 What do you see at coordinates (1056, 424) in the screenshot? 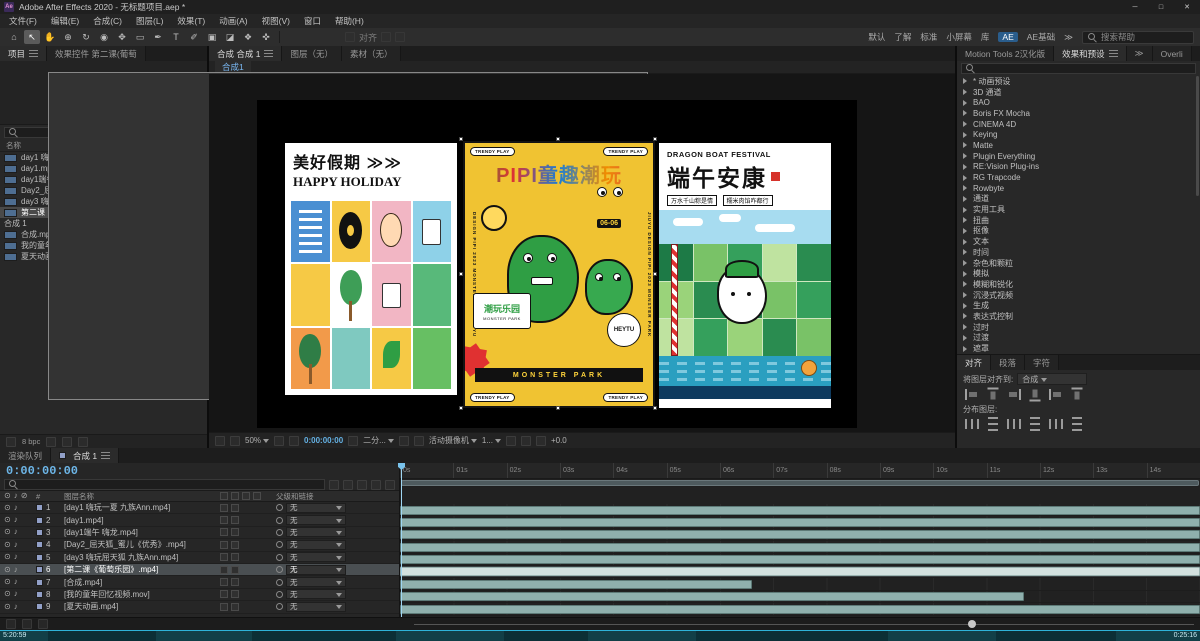
I see `distribute-h-center-icon` at bounding box center [1056, 424].